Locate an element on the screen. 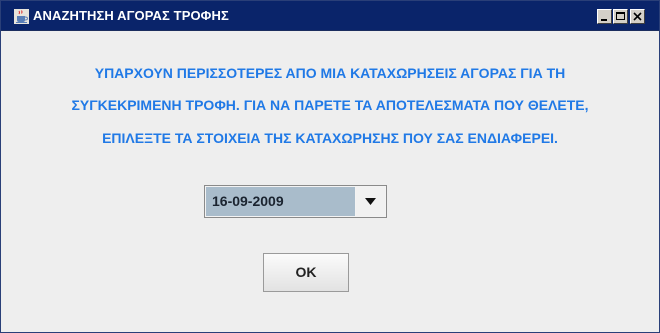 This screenshot has width=660, height=333. chevron-down-icon is located at coordinates (370, 201).